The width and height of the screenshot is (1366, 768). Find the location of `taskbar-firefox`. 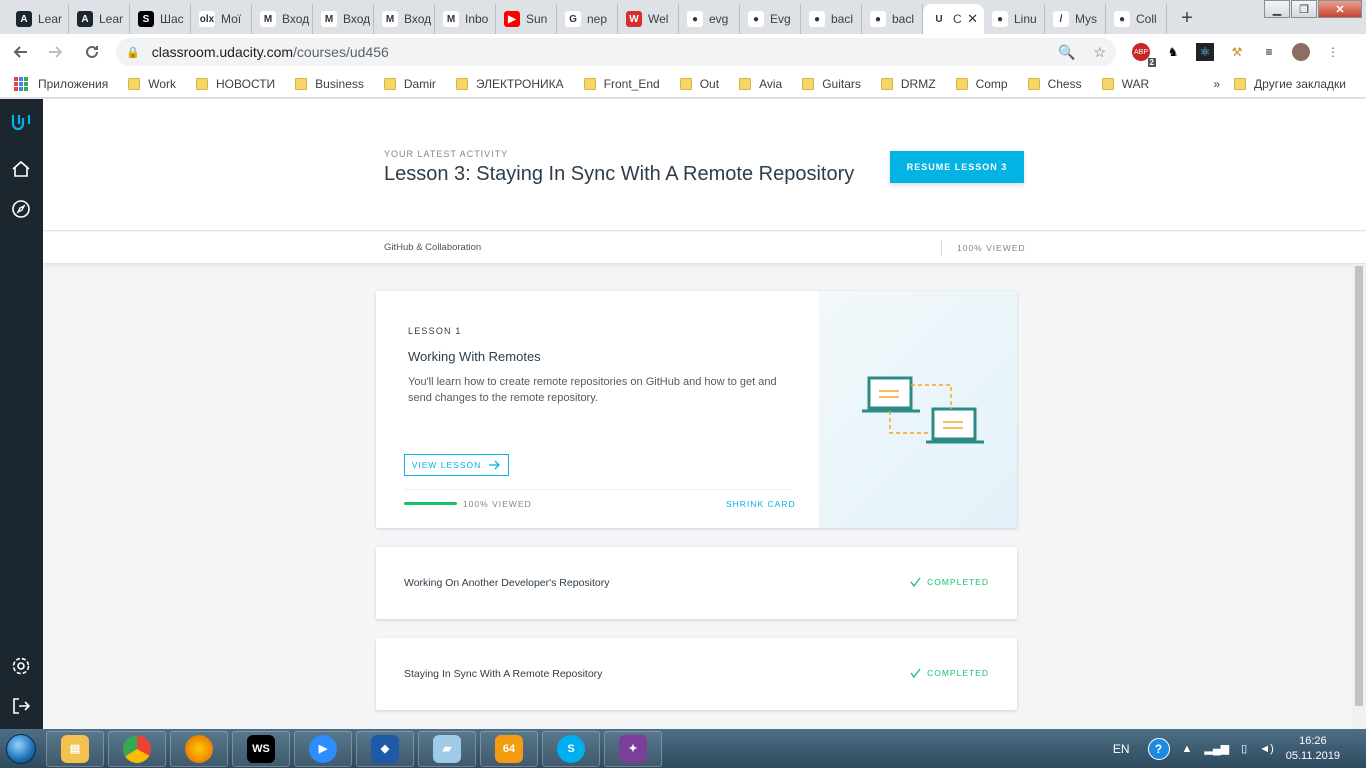

taskbar-firefox is located at coordinates (199, 748).